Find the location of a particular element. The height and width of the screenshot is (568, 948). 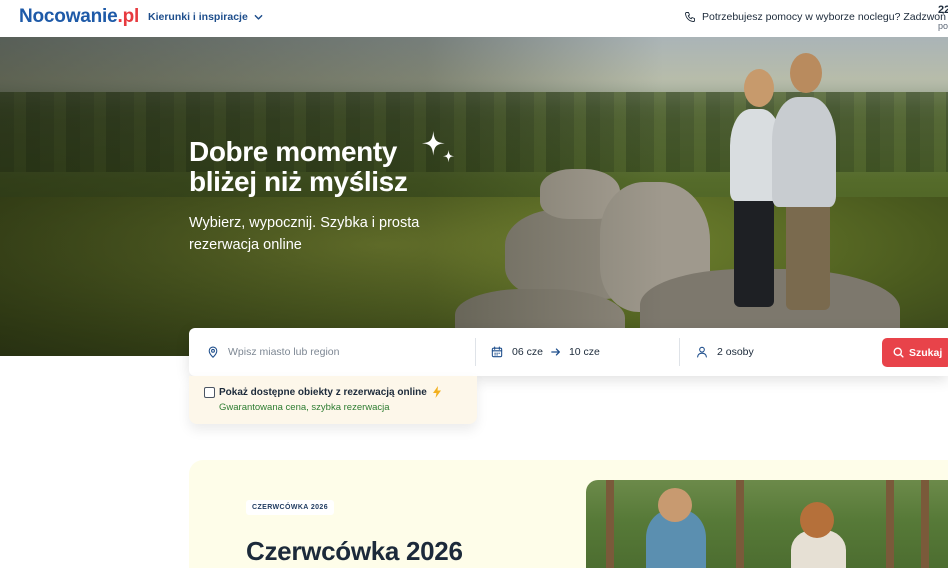

hero-title: Dobre momenty bliżej niż myślisz is located at coordinates (319, 167).